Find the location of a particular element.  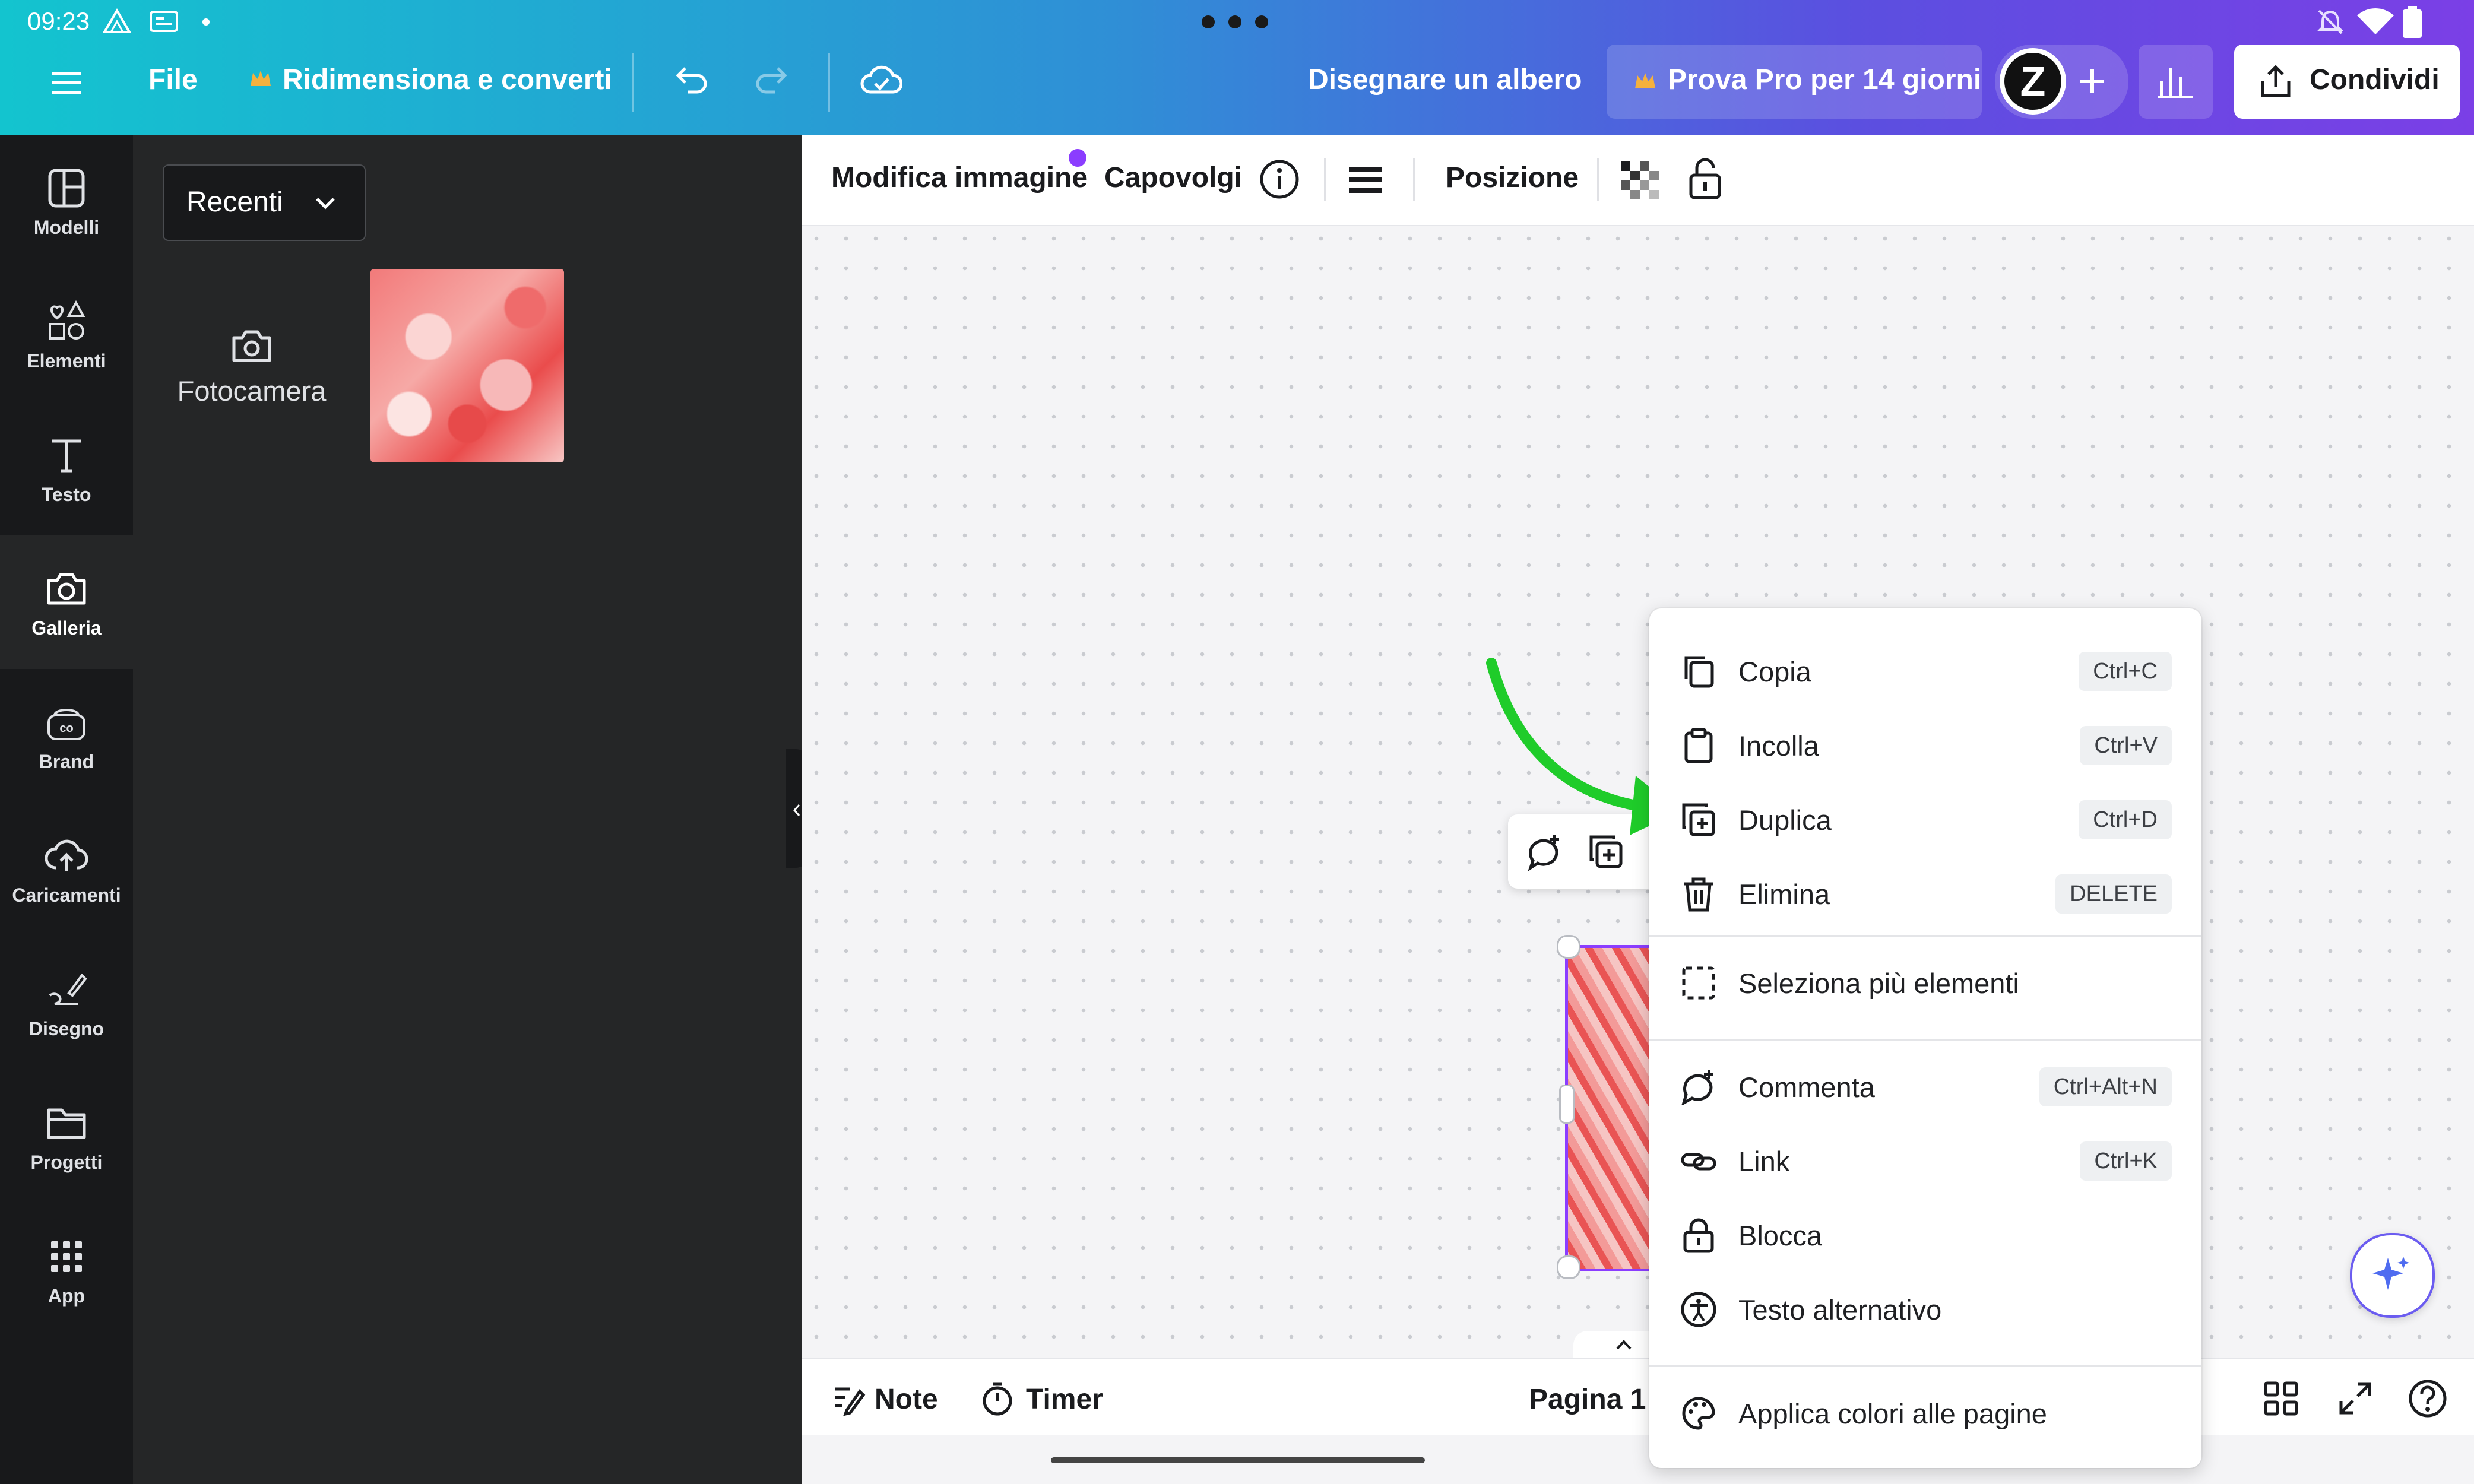

palette-icon is located at coordinates (1698, 1413).